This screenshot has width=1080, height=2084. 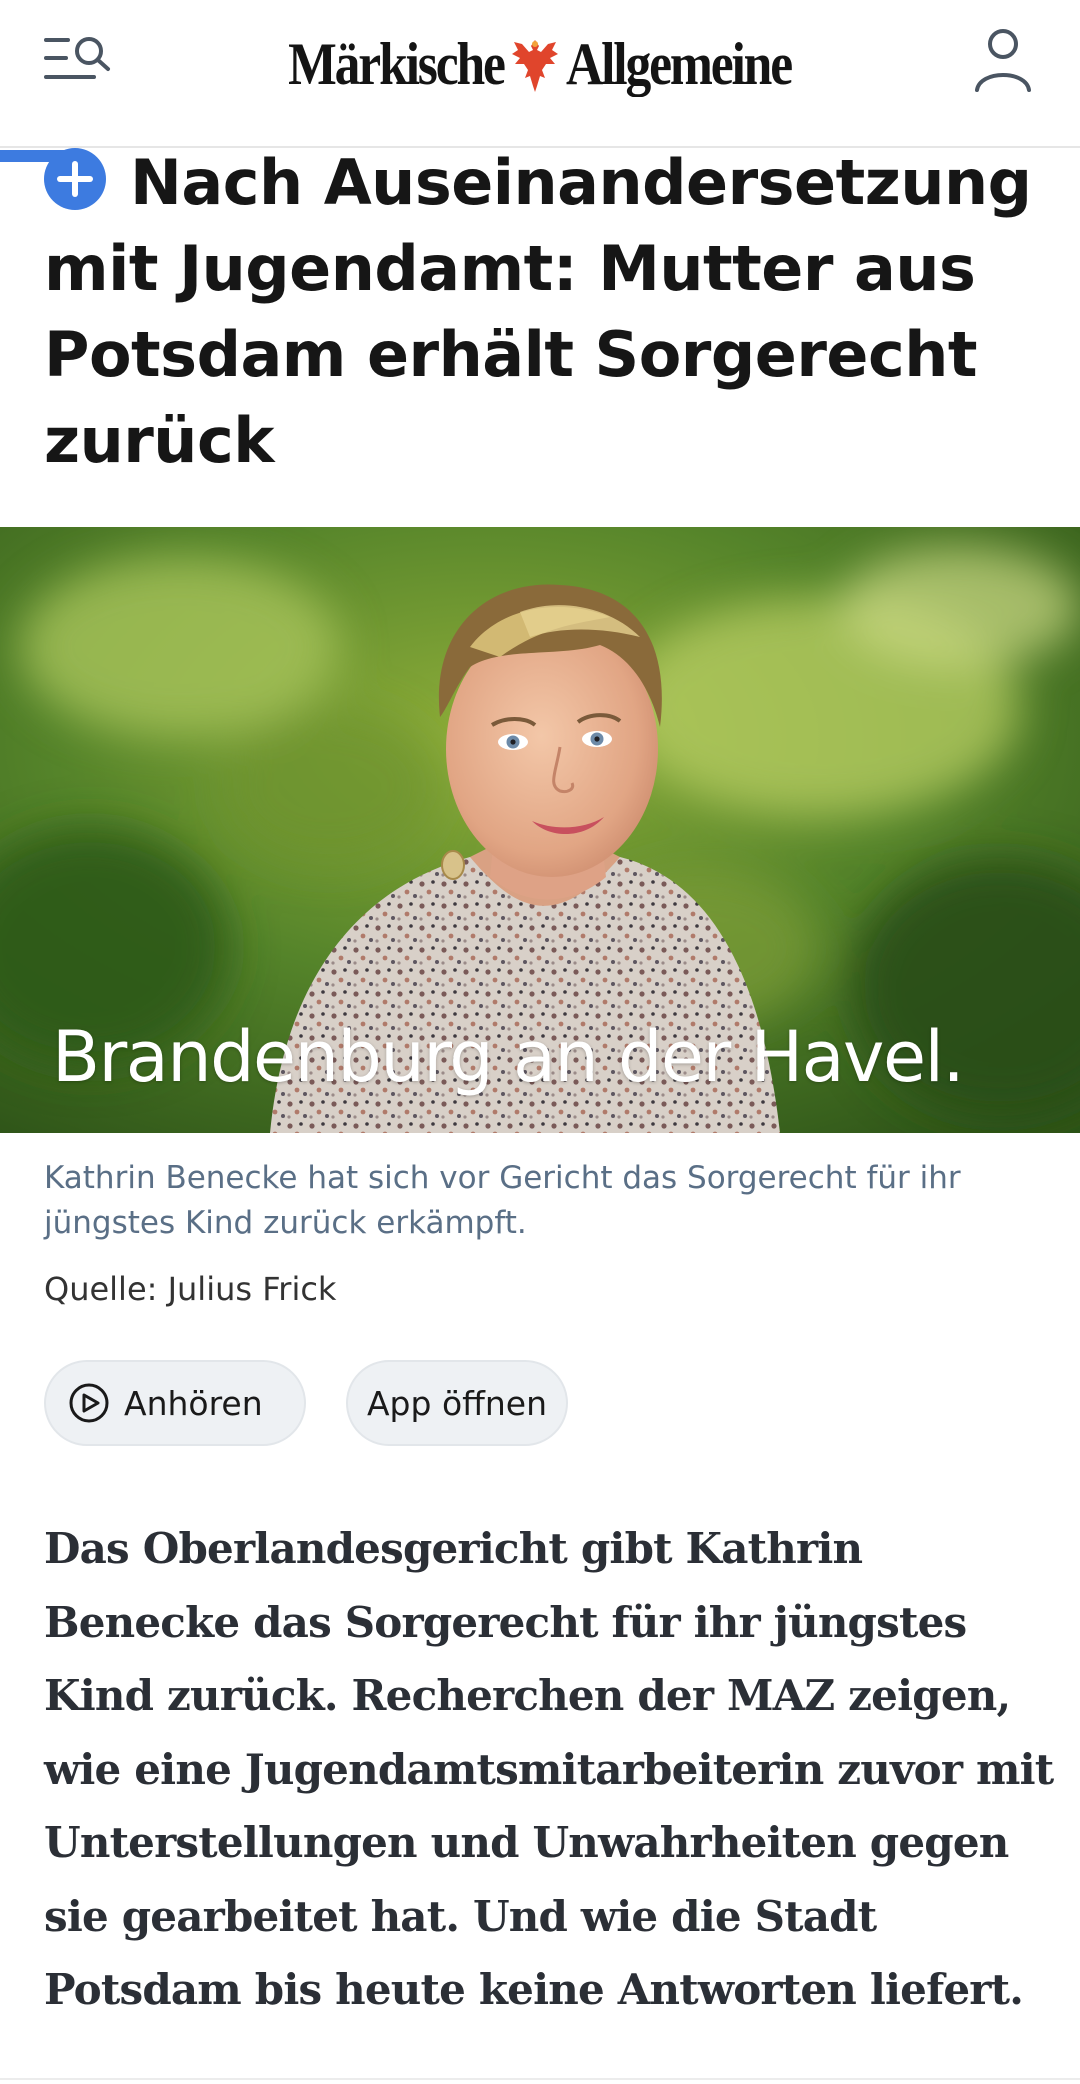 I want to click on hero-overlay-text: Brandenburg an der Havel., so click(x=508, y=1057).